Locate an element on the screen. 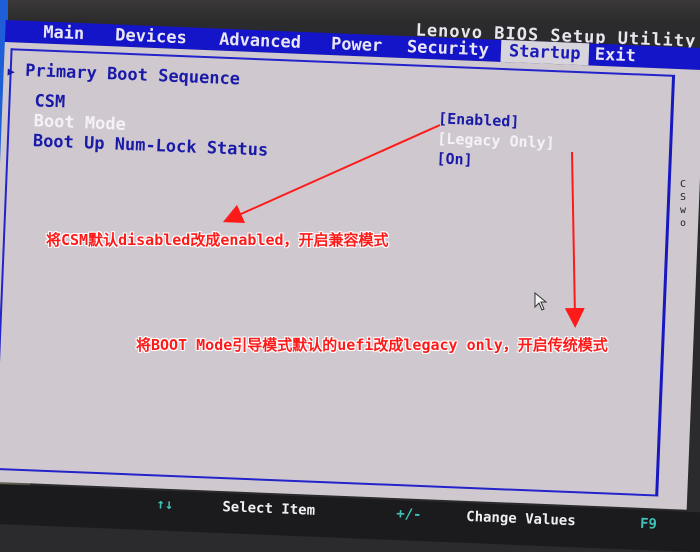 The image size is (700, 552). help-panel-edge-text: CSwo is located at coordinates (683, 204).